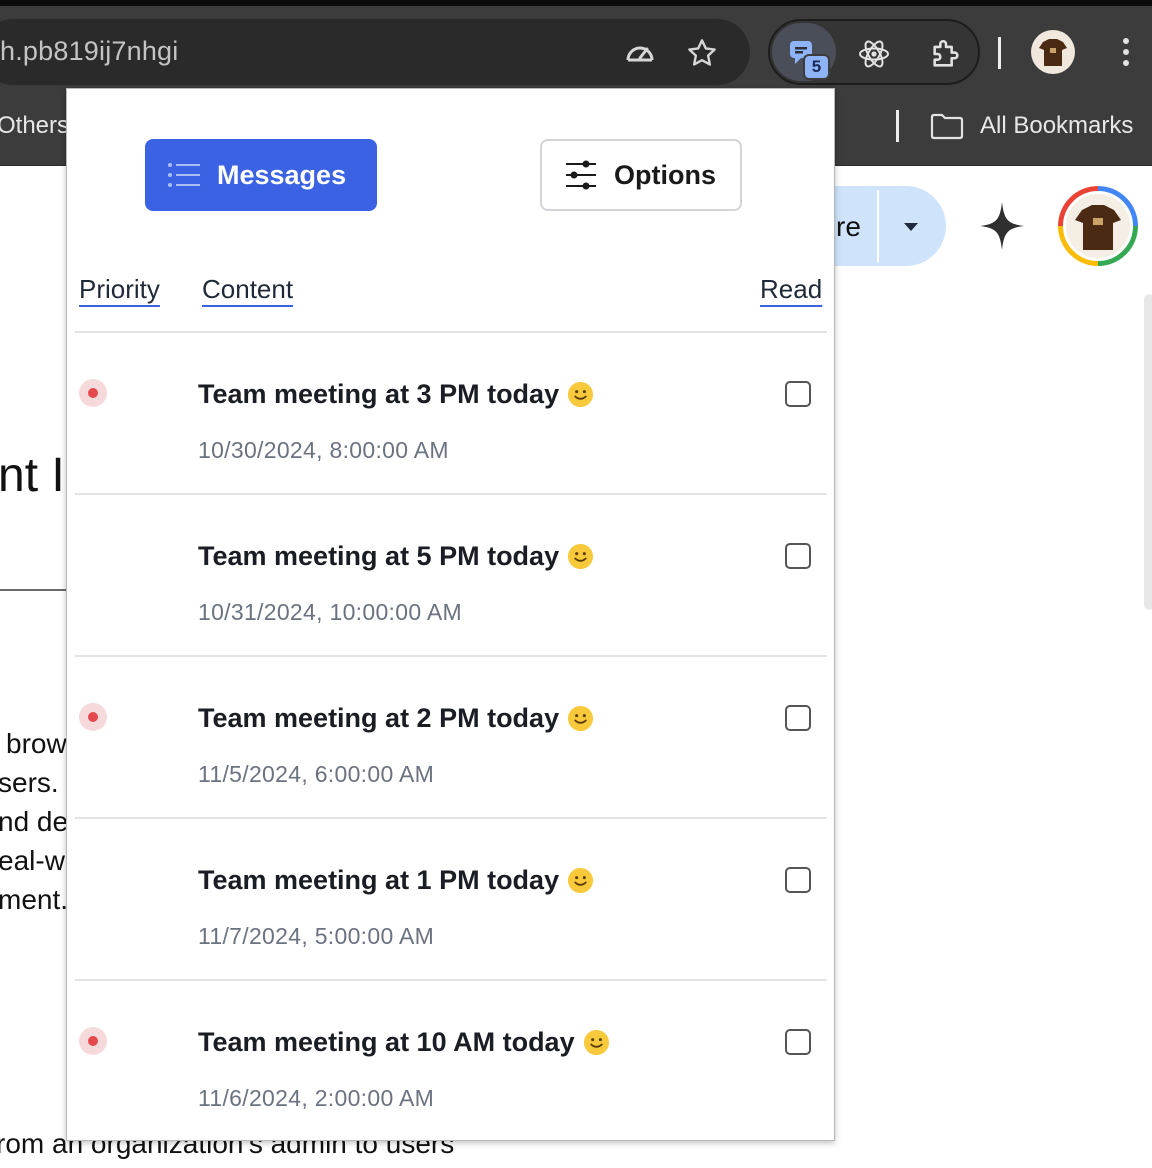  Describe the element at coordinates (379, 556) in the screenshot. I see `message-title-text: Team meeting at 5 PM today` at that location.